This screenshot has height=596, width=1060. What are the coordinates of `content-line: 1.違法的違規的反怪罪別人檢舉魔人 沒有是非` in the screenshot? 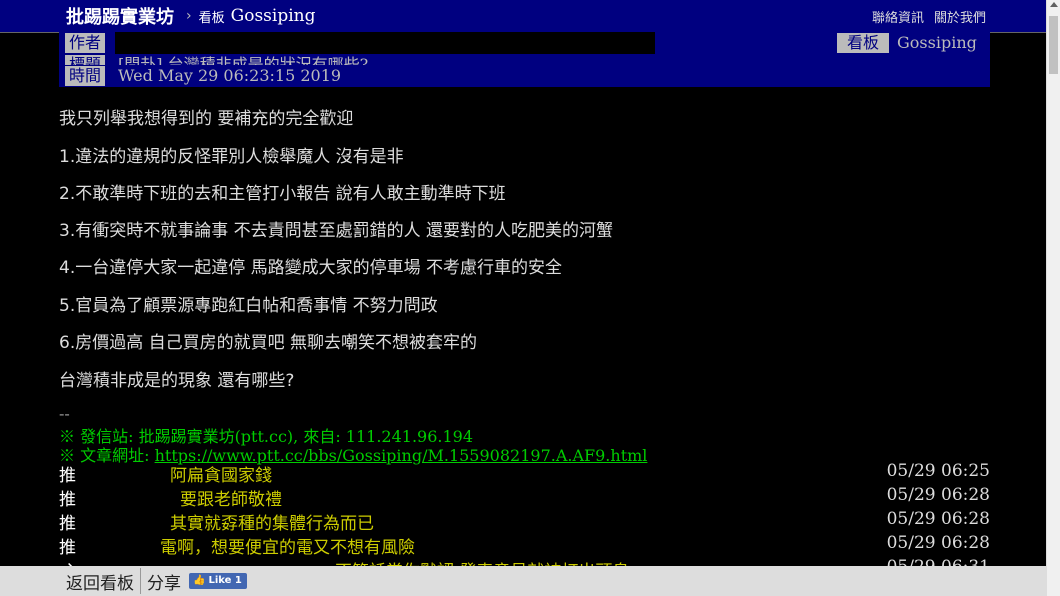 It's located at (231, 157).